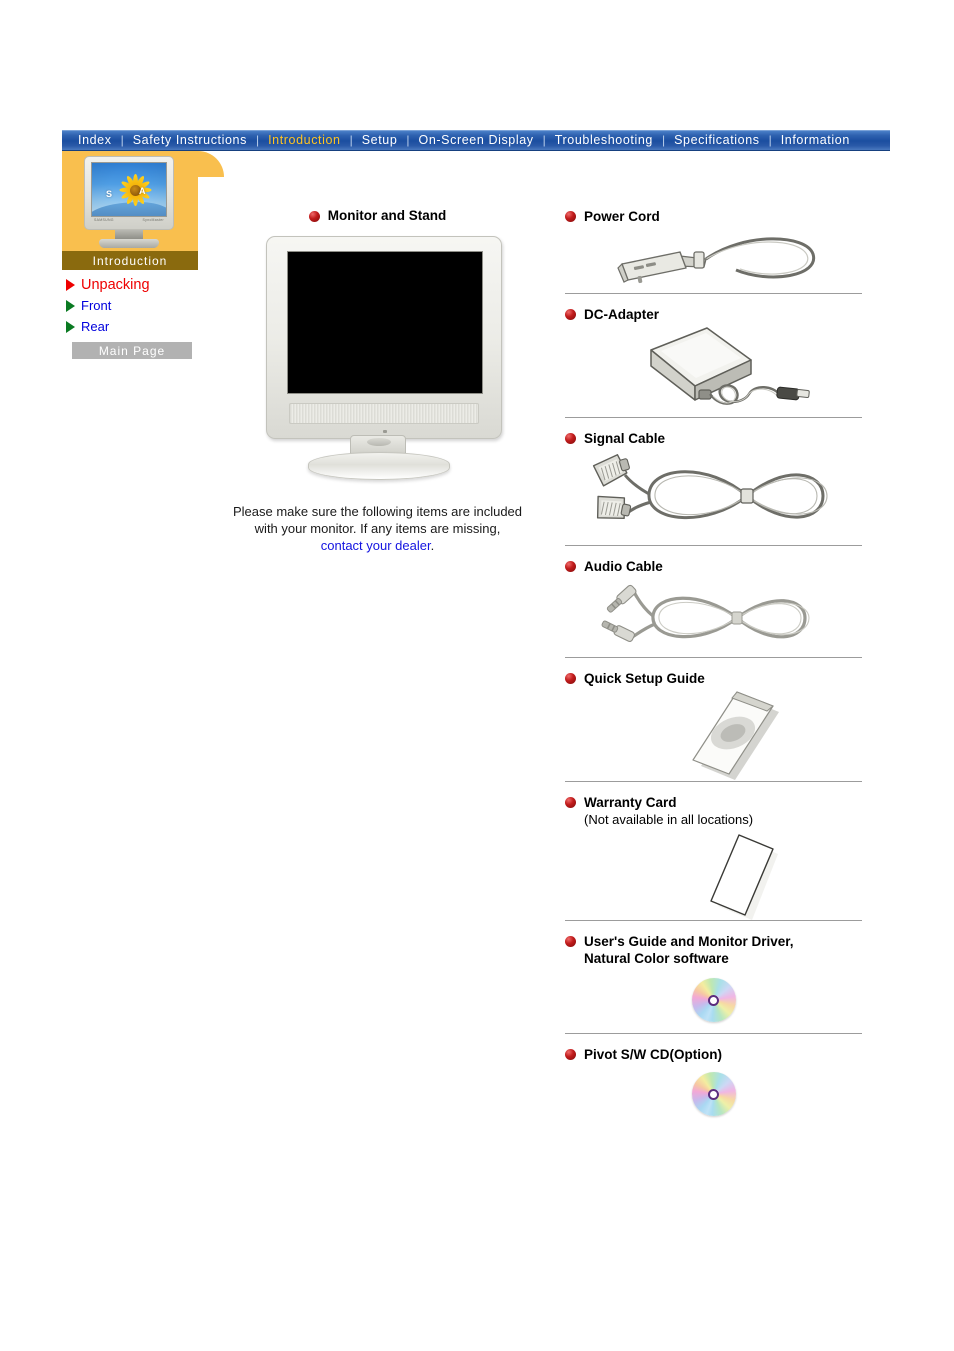  Describe the element at coordinates (815, 140) in the screenshot. I see `nav-item-information: Information` at that location.